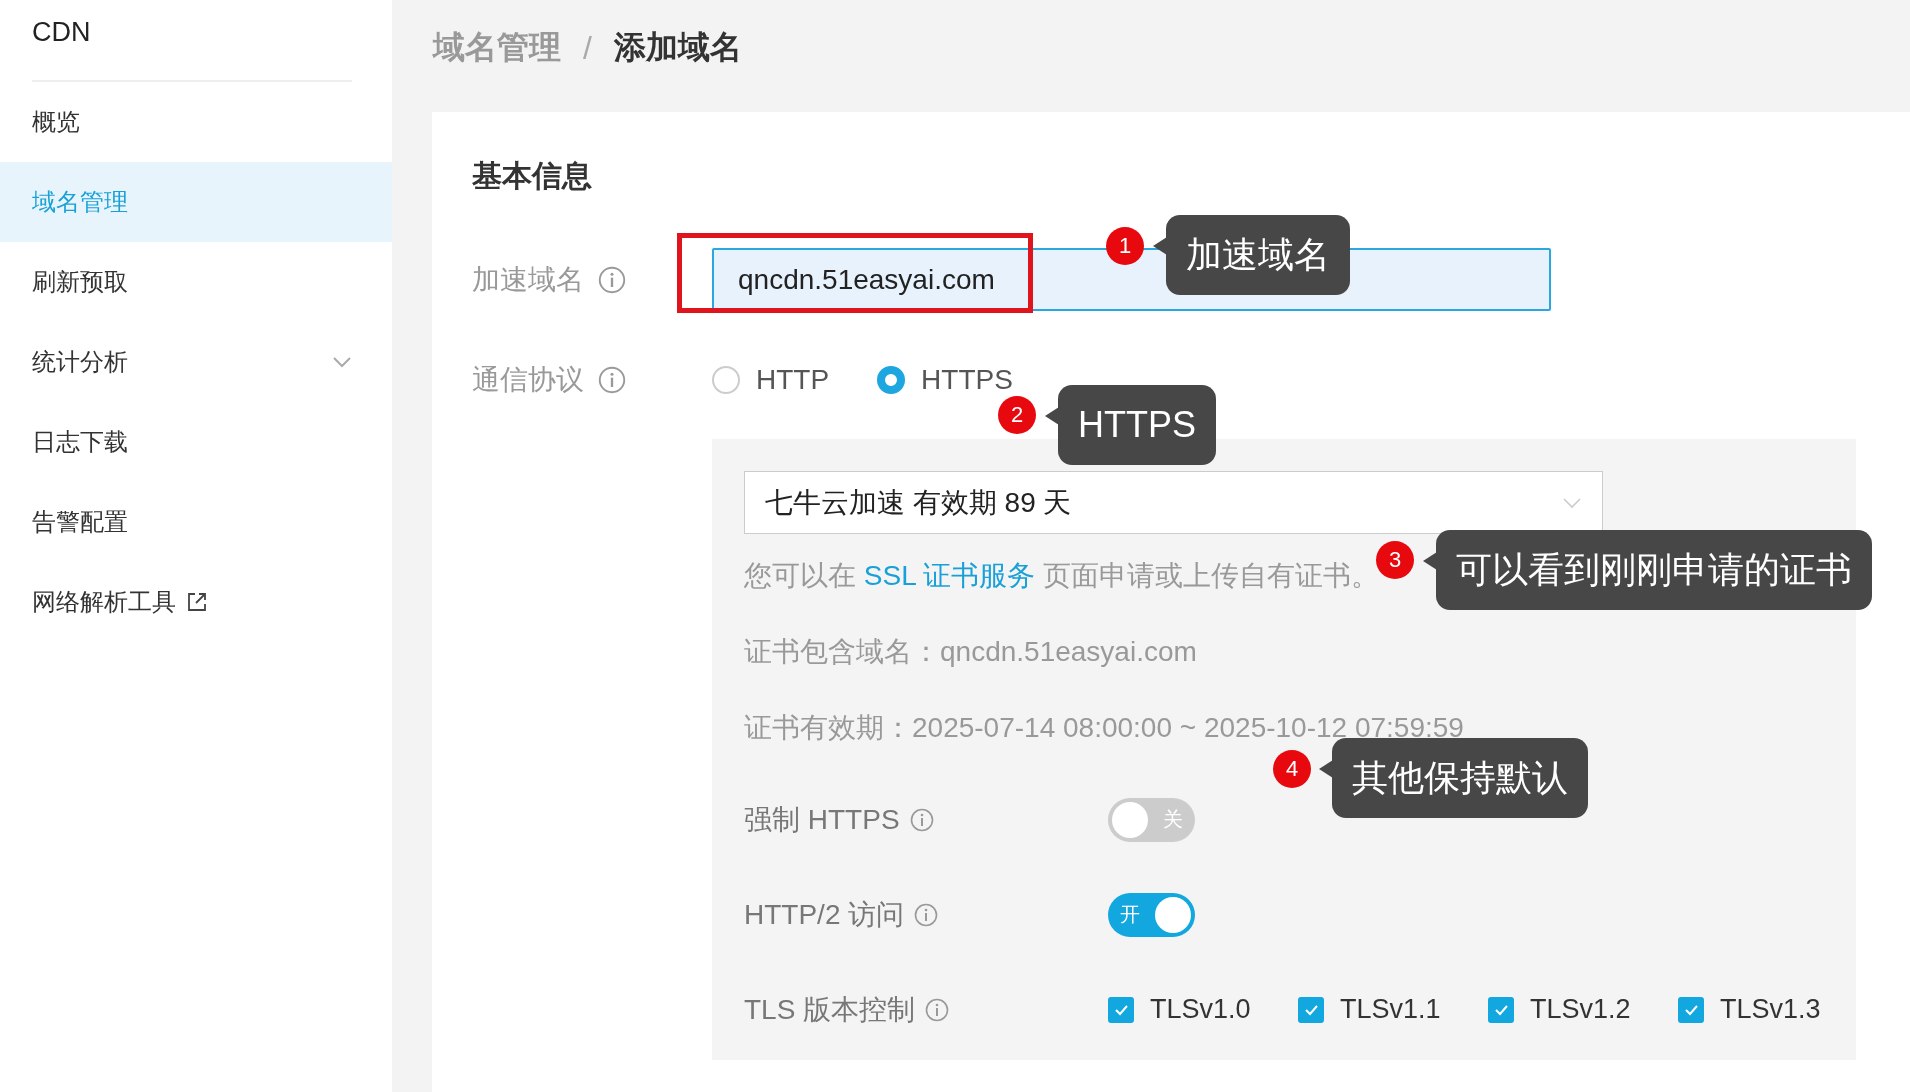 The width and height of the screenshot is (1910, 1092). I want to click on sidebar-item: 告警配置, so click(196, 522).